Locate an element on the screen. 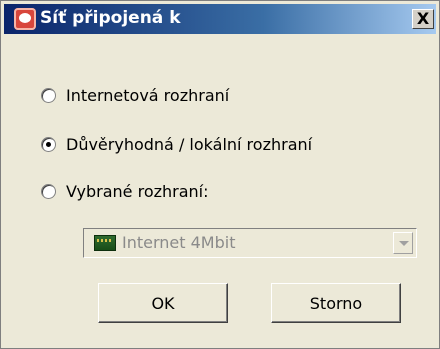  option-internet-interfaces: Internetová rozhraní is located at coordinates (135, 95).